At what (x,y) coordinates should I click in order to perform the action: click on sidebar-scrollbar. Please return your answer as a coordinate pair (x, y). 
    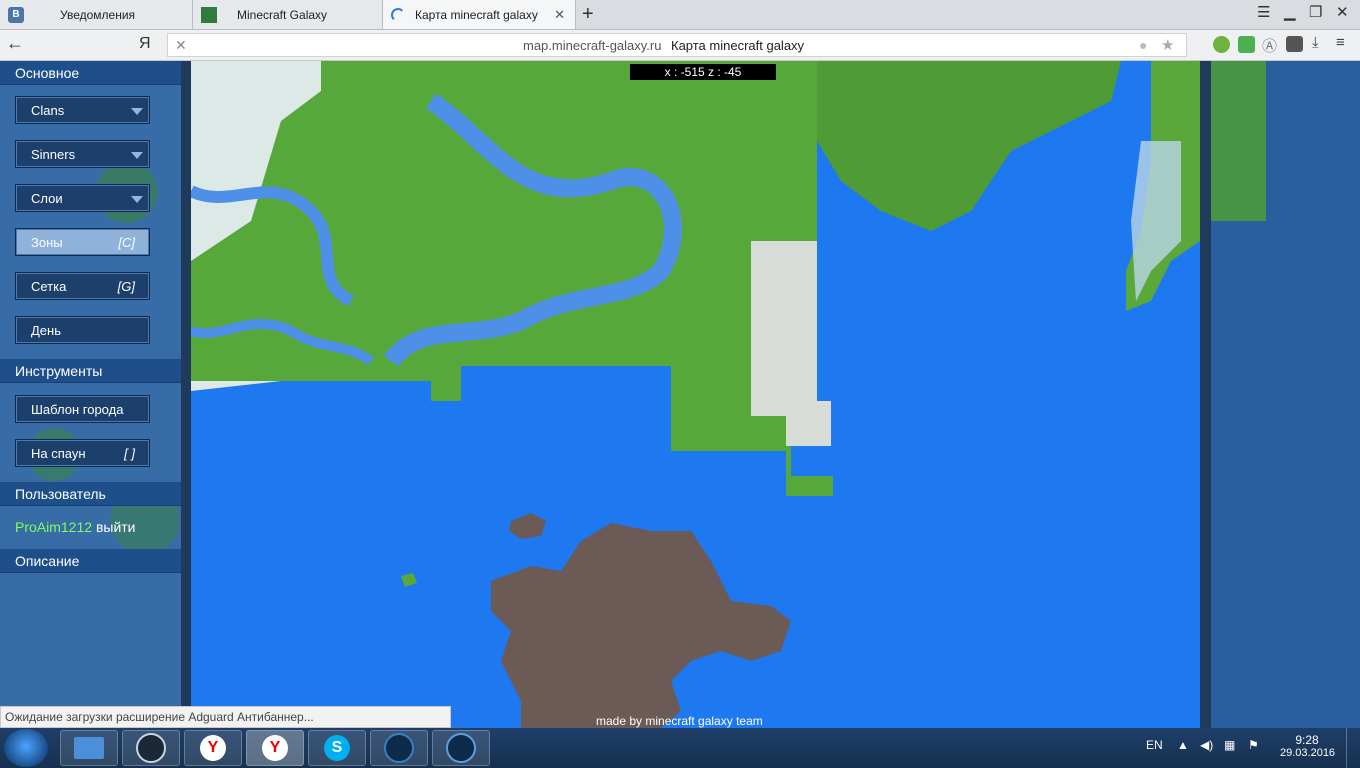
    Looking at the image, I should click on (186, 394).